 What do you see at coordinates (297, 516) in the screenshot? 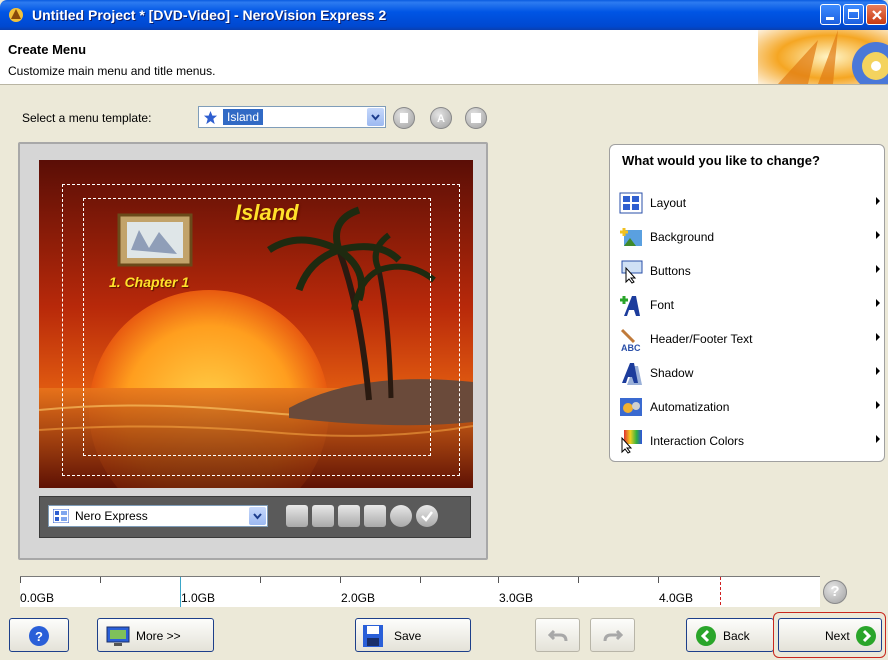
I see `first-page-button` at bounding box center [297, 516].